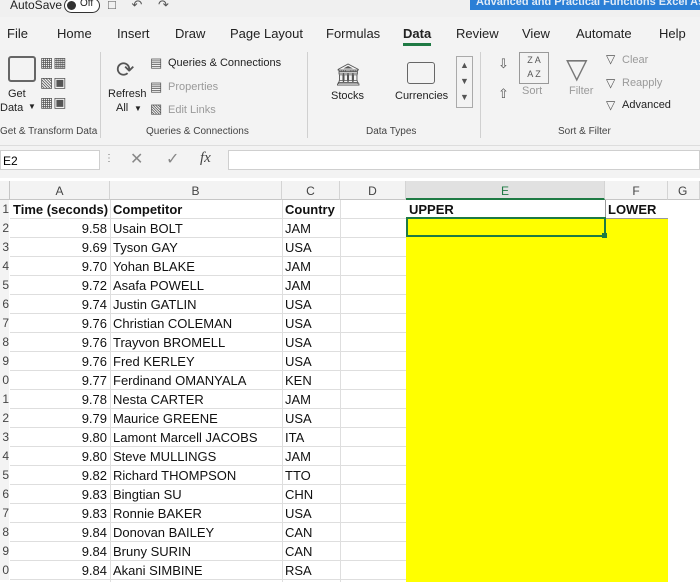  What do you see at coordinates (311, 437) in the screenshot?
I see `country-cell: ITA` at bounding box center [311, 437].